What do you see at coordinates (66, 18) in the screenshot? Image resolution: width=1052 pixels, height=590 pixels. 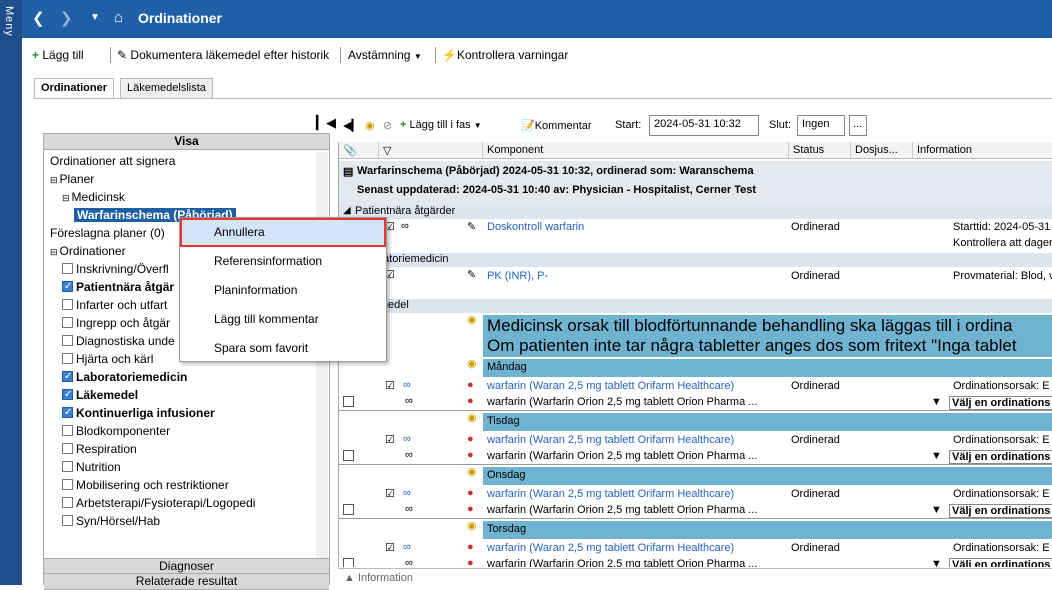 I see `forward-icon: ❯` at bounding box center [66, 18].